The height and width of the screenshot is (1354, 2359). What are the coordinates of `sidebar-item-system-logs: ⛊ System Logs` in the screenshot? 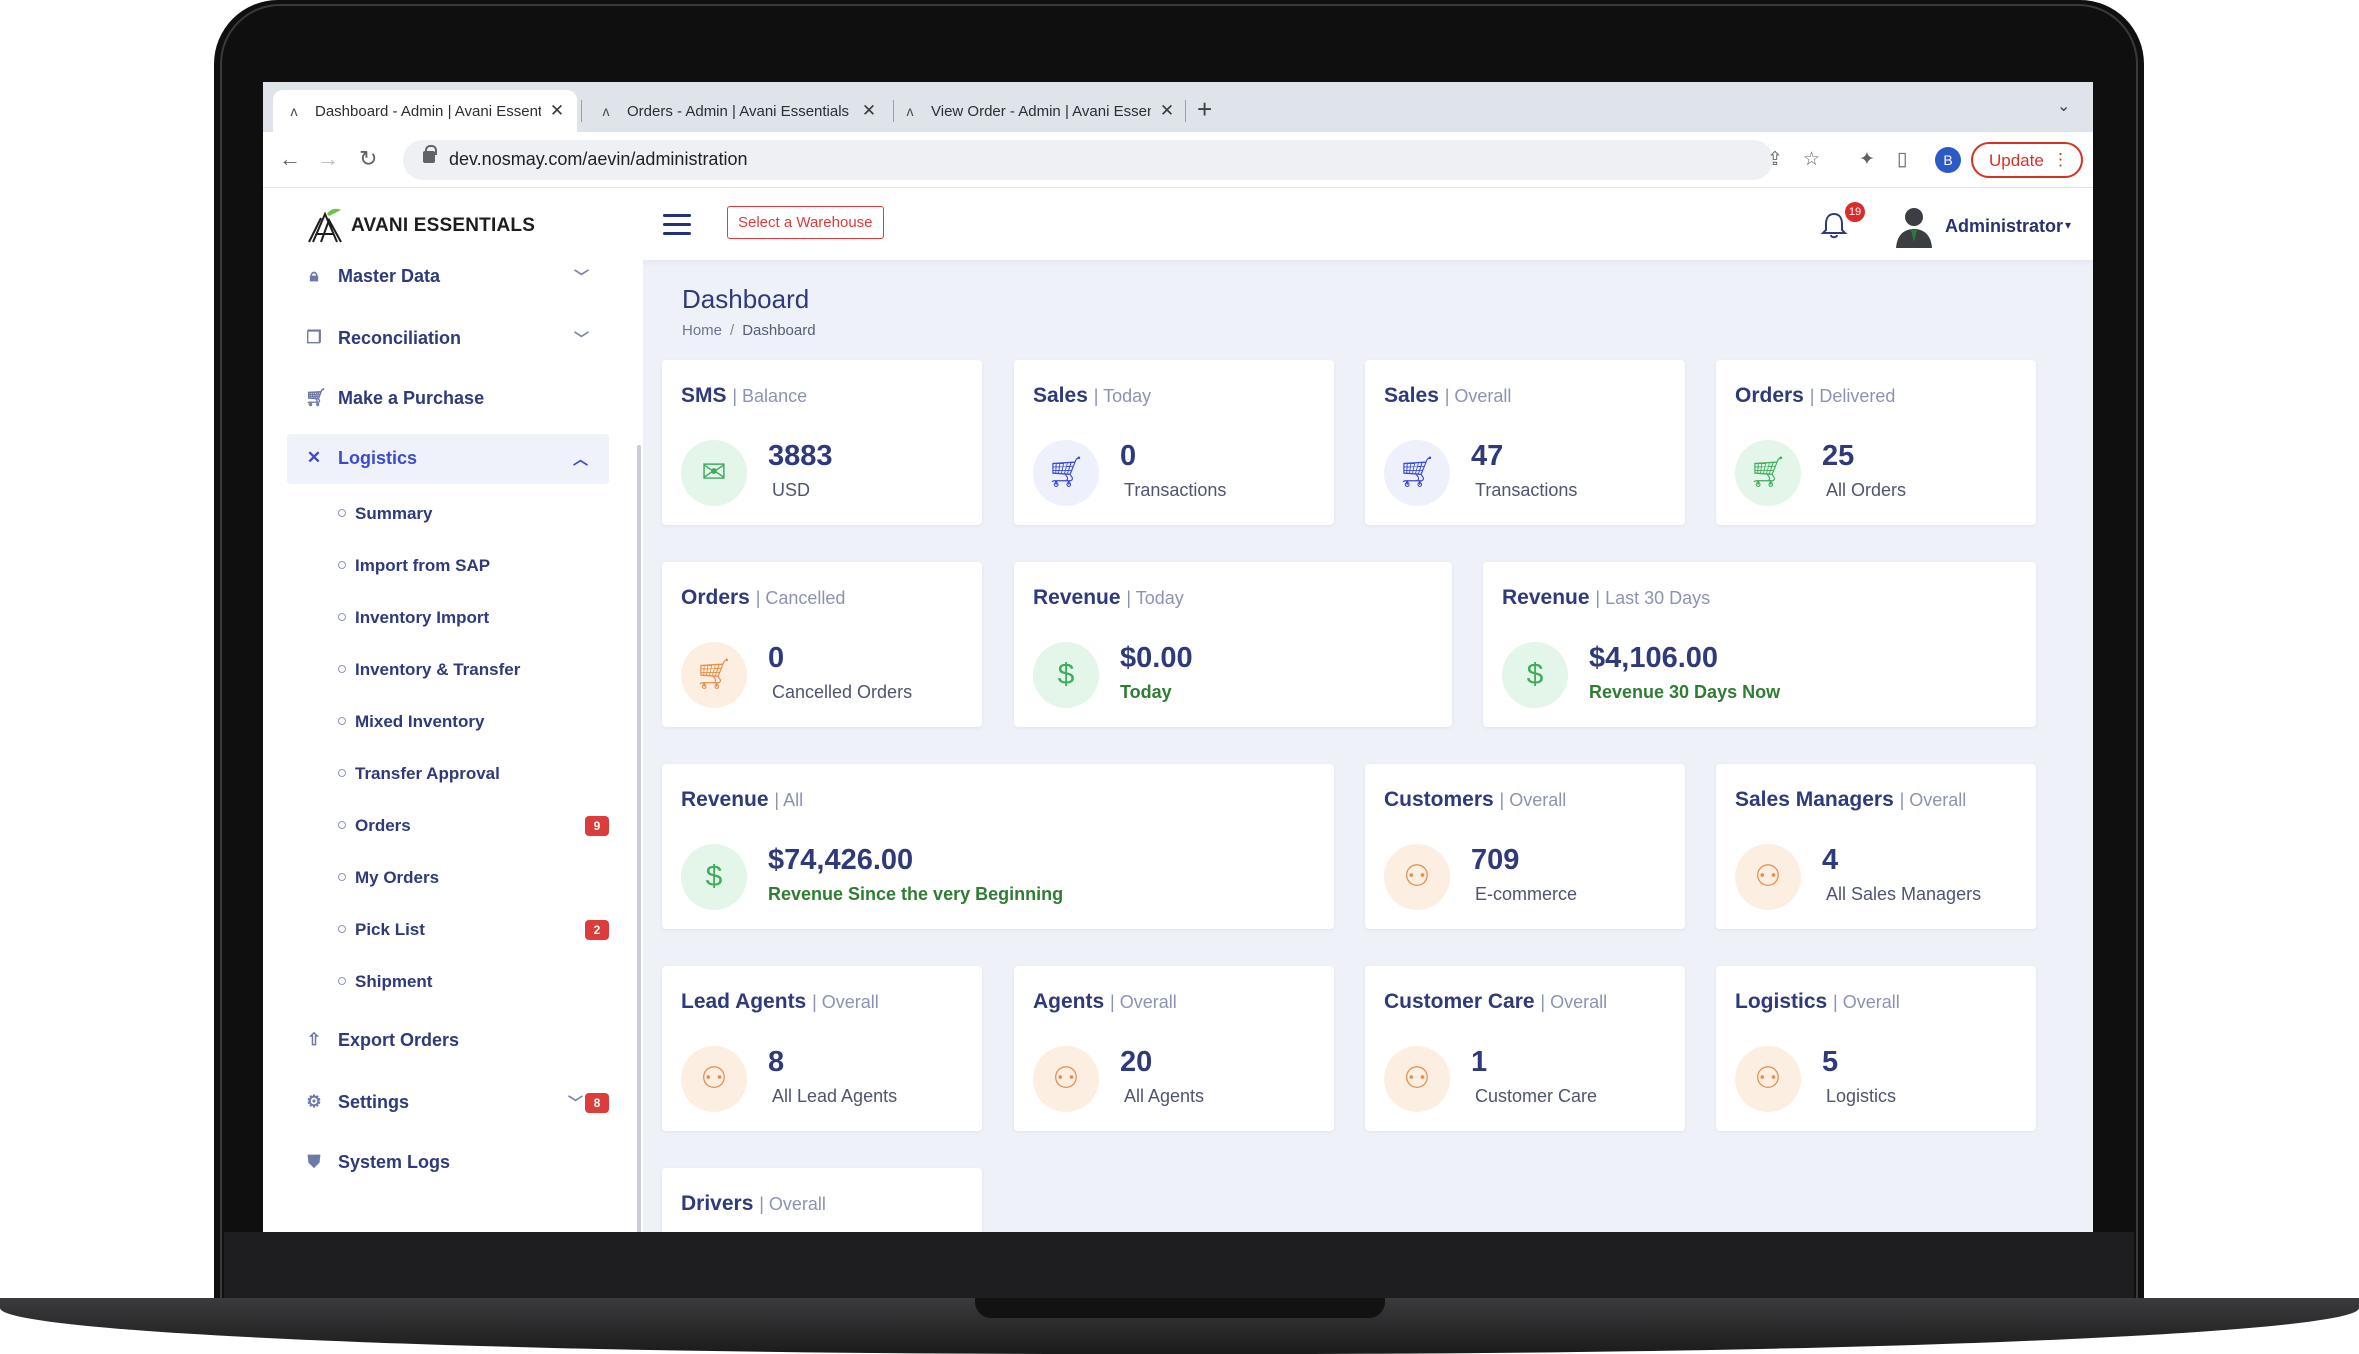 It's located at (453, 1163).